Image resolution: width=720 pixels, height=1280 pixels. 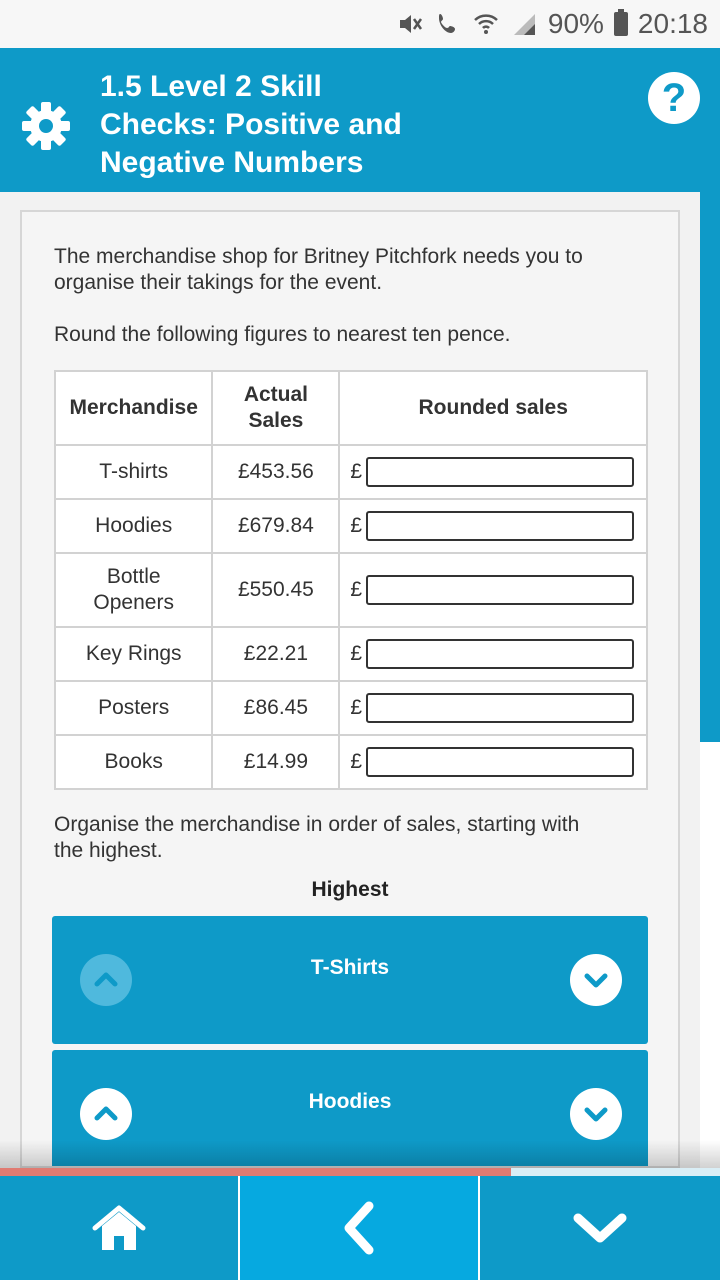 I want to click on merchandise-cell: T-shirts, so click(x=133, y=472).